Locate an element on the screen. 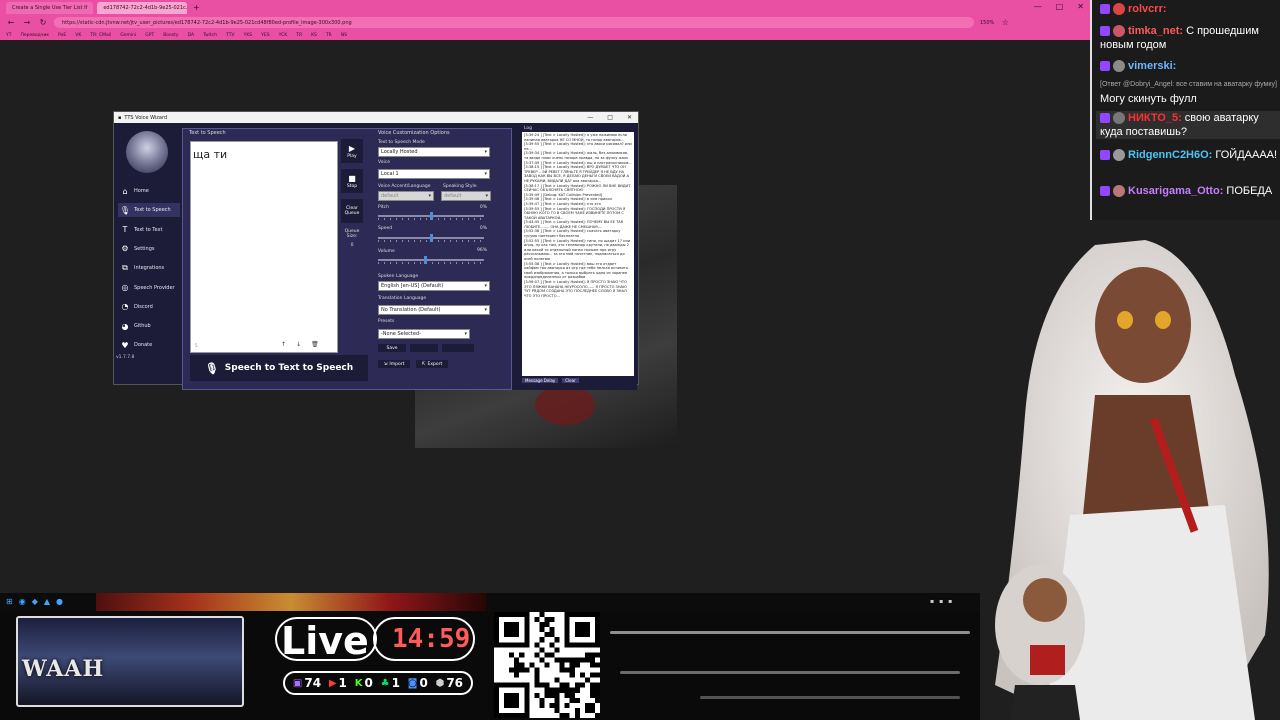 The height and width of the screenshot is (720, 1280). play-icon: ▶ is located at coordinates (352, 148).